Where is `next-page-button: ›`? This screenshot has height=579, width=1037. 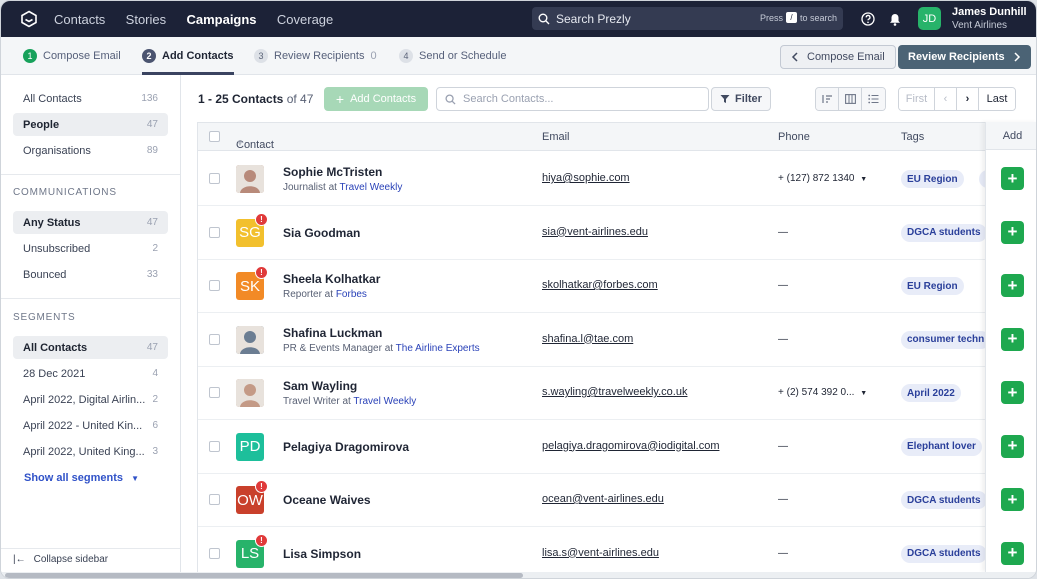
next-page-button: › is located at coordinates (968, 99).